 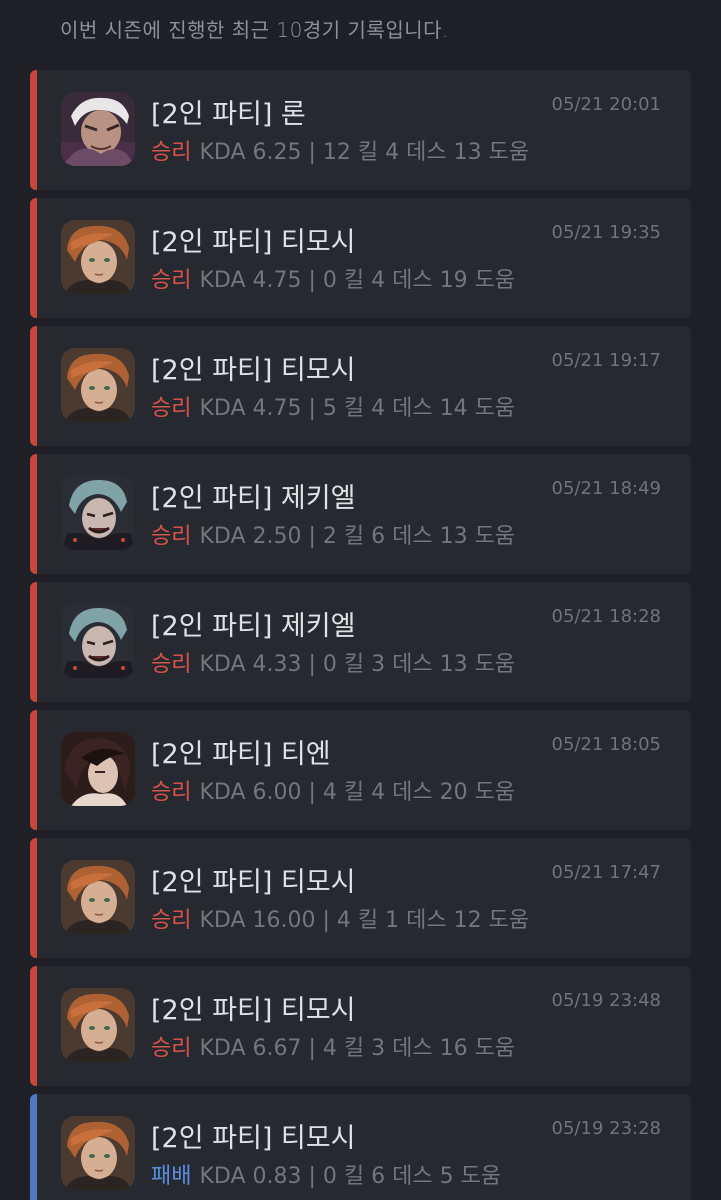 I want to click on avatar-tien, so click(x=98, y=769).